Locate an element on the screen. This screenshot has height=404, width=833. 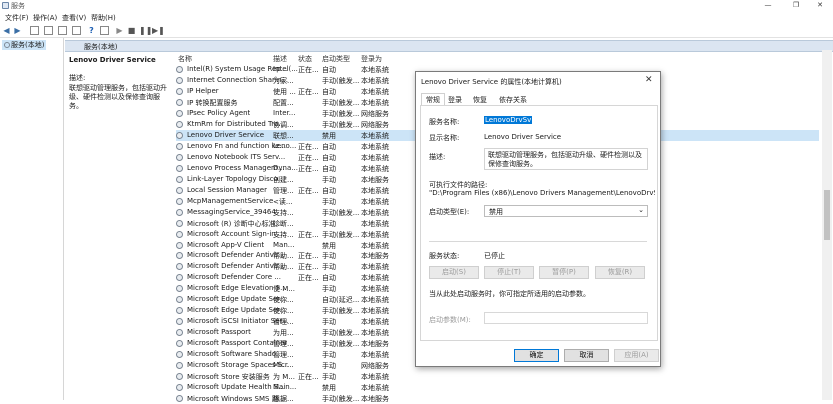
startup-type-value: 禁用 is located at coordinates (496, 212).